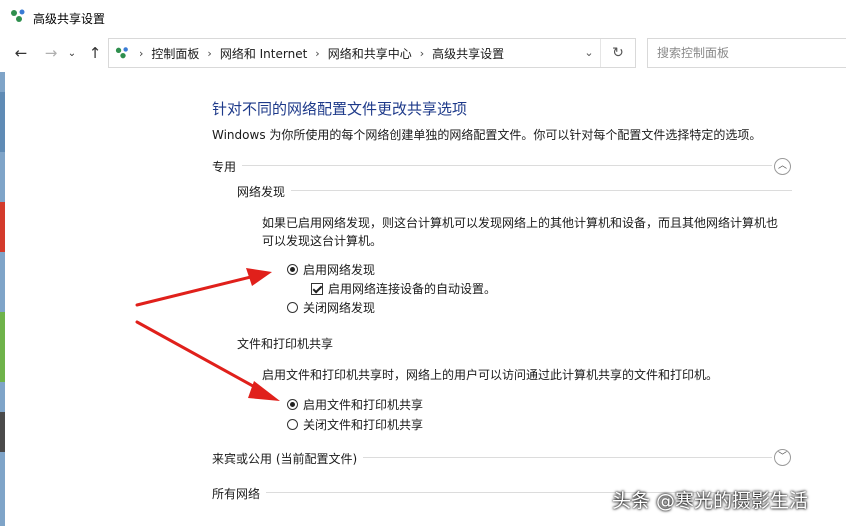 The image size is (846, 526). What do you see at coordinates (363, 425) in the screenshot?
I see `option-label: 关闭文件和打印机共享` at bounding box center [363, 425].